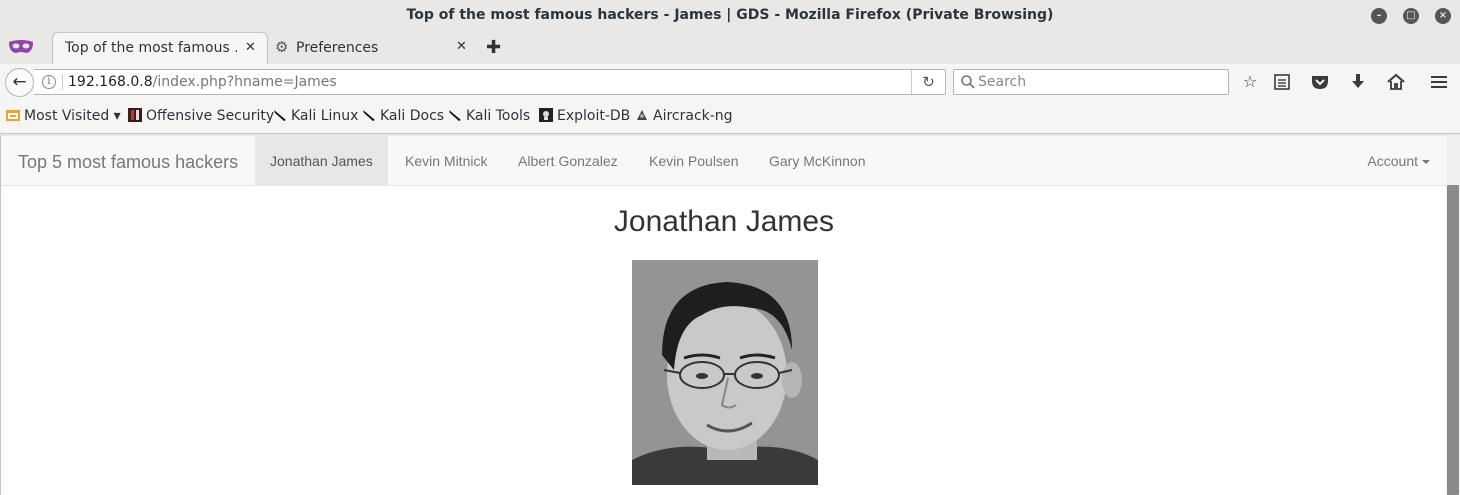  I want to click on bookmark-kali-tools: Kali Tools, so click(489, 116).